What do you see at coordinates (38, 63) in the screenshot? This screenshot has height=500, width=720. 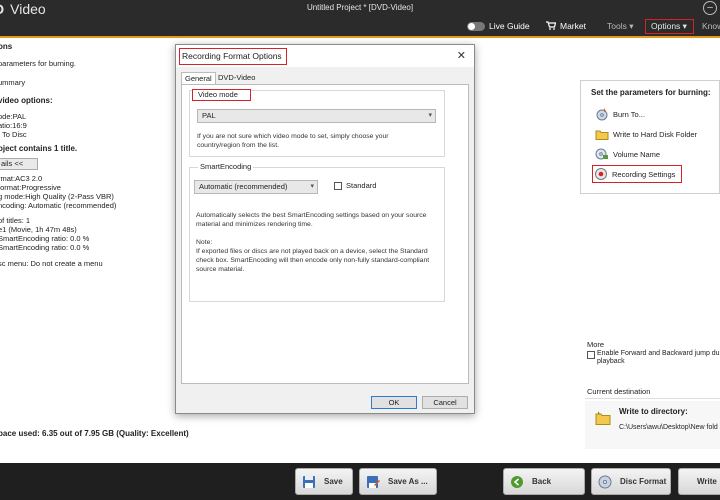 I see `summary-line: parameters for burning.` at bounding box center [38, 63].